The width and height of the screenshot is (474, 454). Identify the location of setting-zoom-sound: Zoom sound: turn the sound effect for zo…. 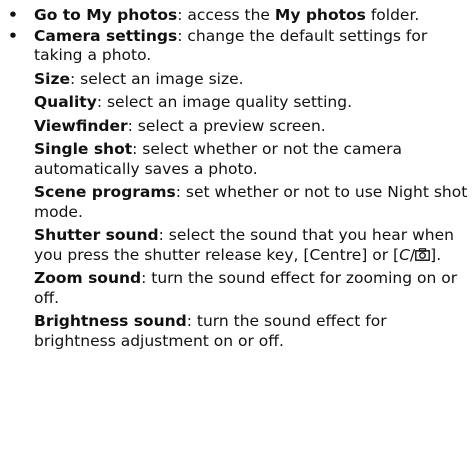
(251, 288).